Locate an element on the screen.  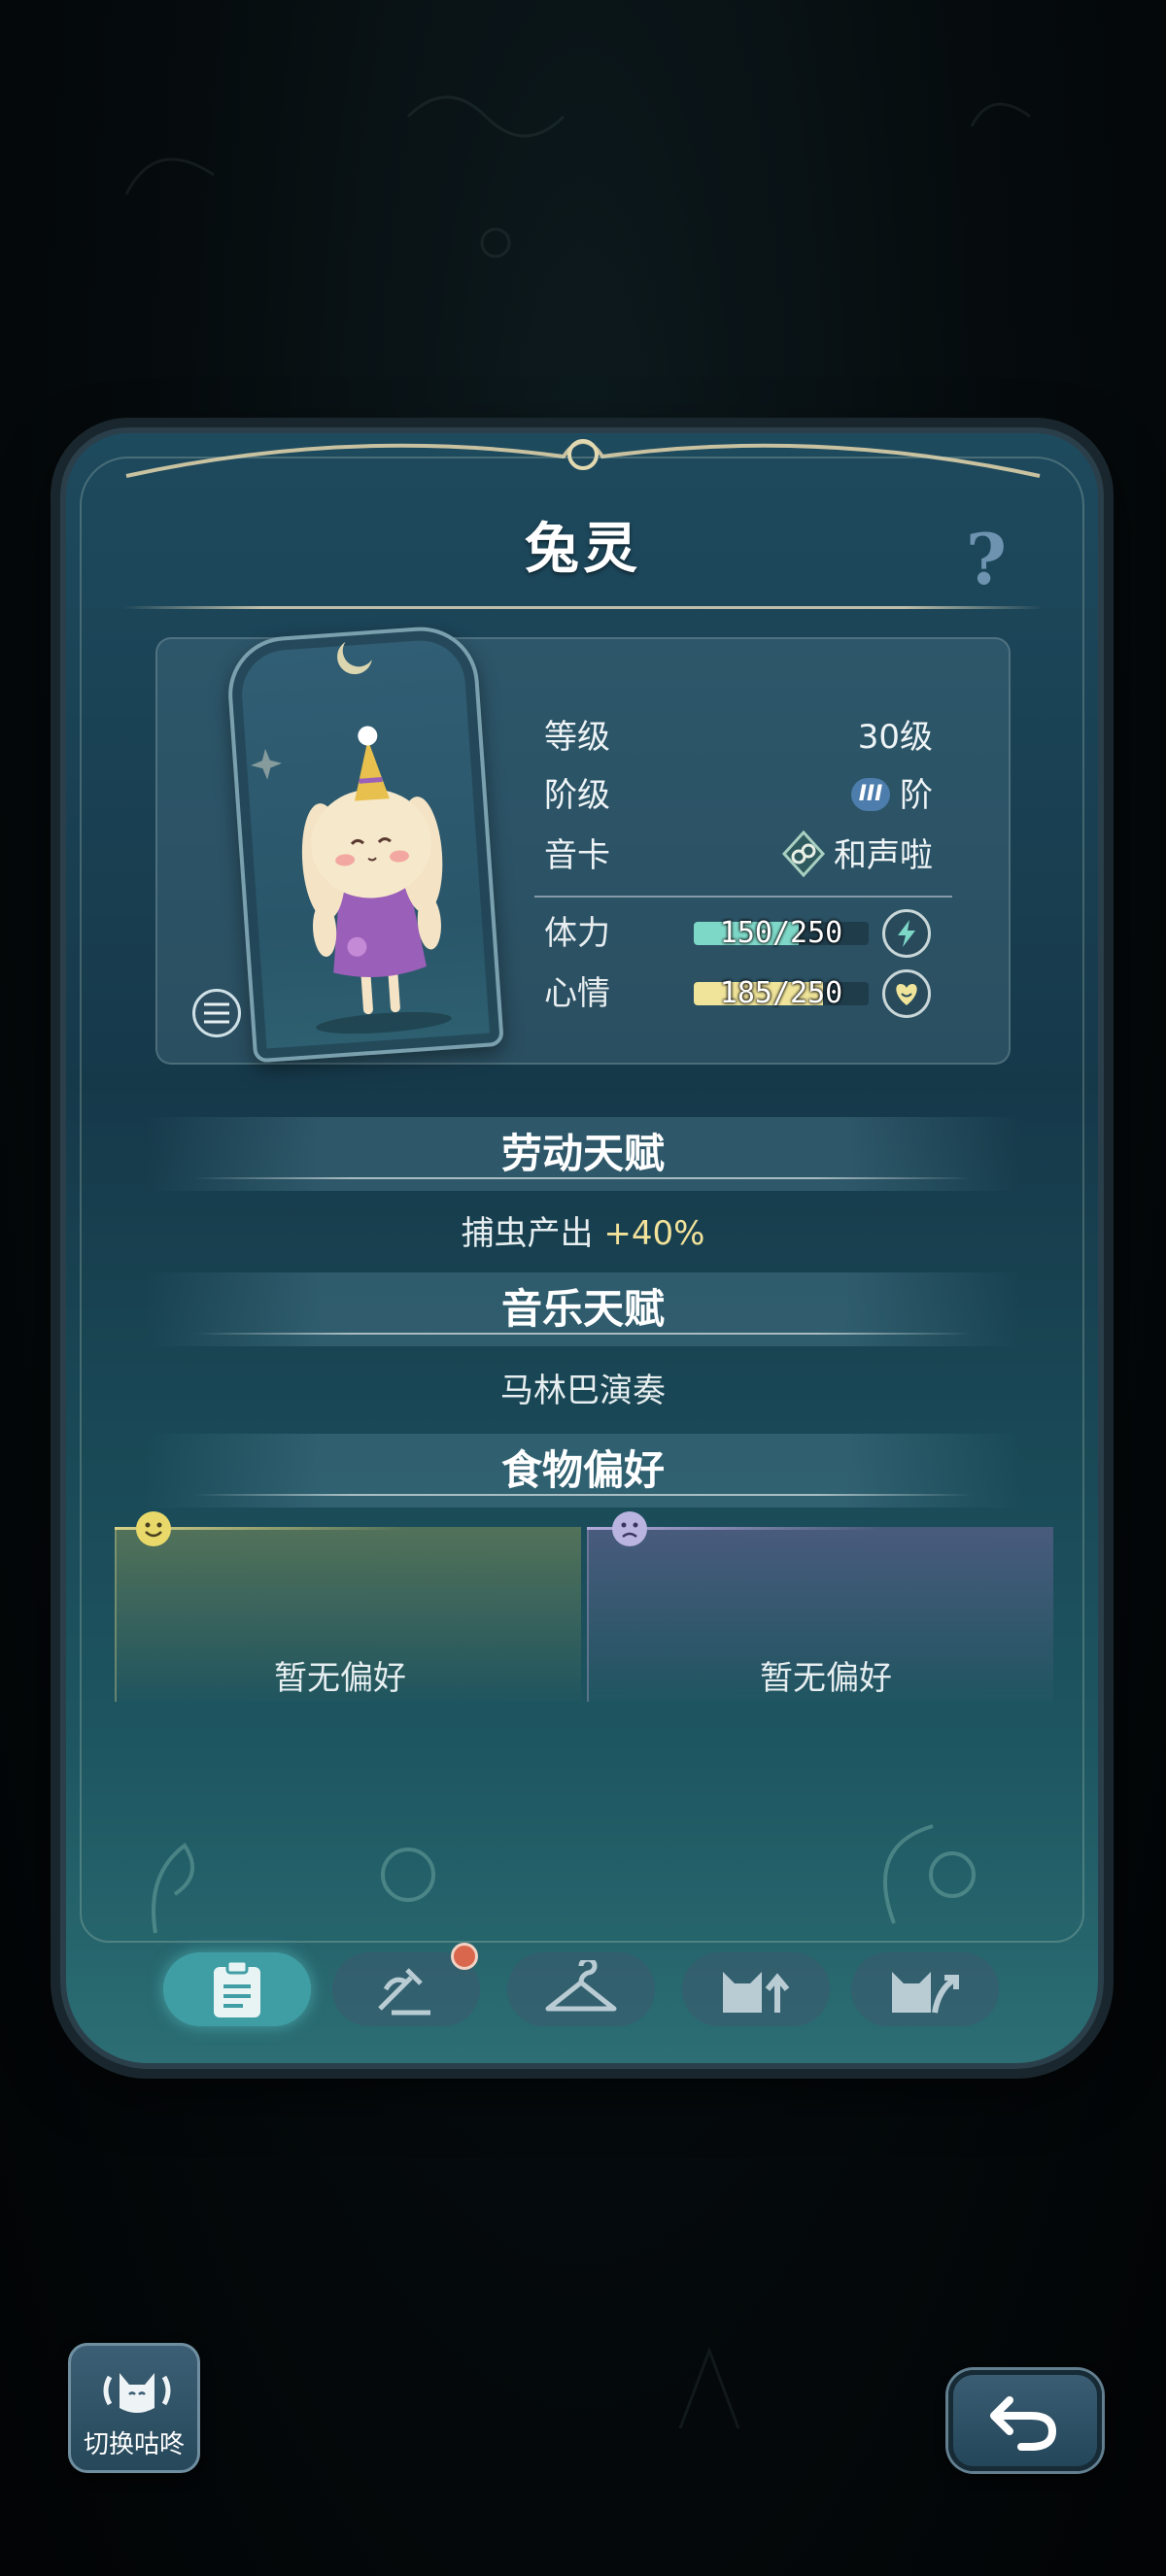
mood-row: 心情 185/250 is located at coordinates (743, 993).